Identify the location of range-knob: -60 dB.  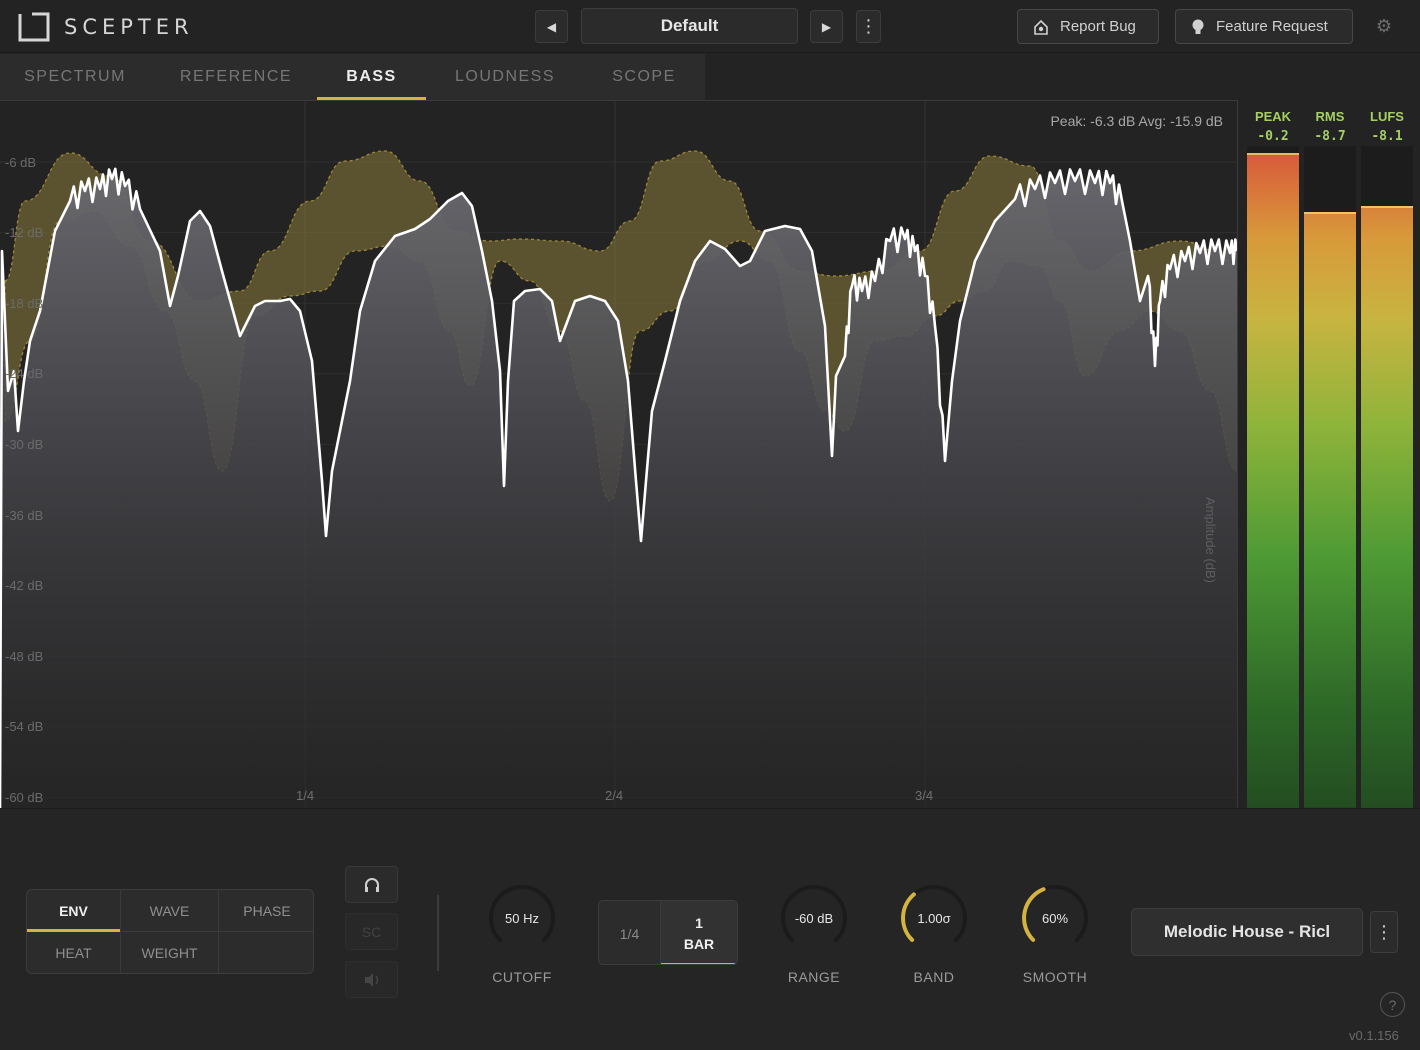
(814, 918).